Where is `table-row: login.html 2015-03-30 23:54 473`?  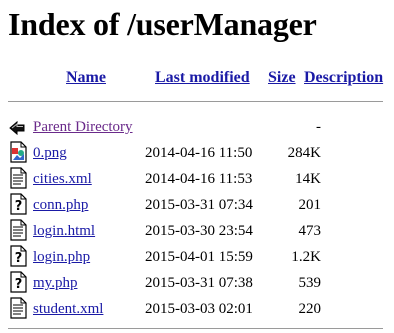 table-row: login.html 2015-03-30 23:54 473 is located at coordinates (198, 232).